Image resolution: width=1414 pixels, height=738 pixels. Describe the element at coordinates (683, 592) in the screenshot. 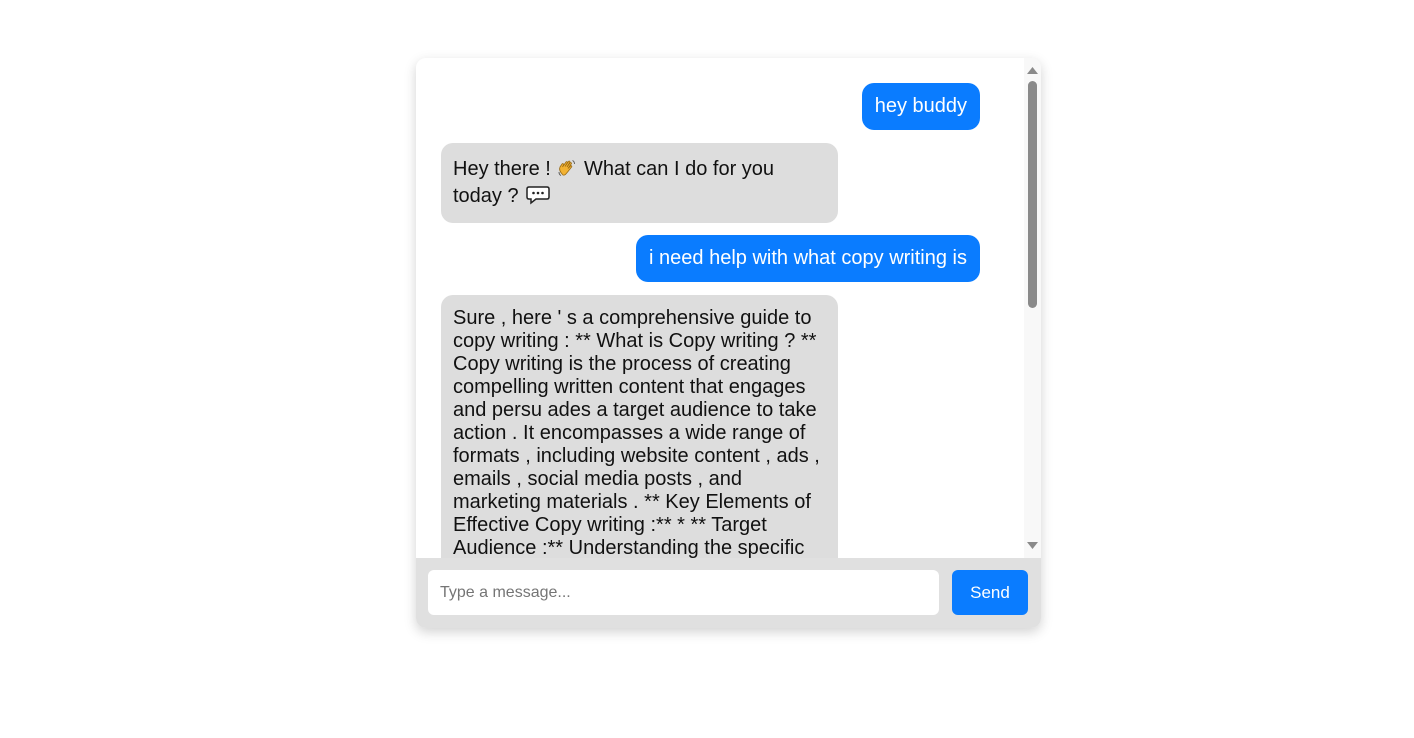

I see `message-input` at that location.